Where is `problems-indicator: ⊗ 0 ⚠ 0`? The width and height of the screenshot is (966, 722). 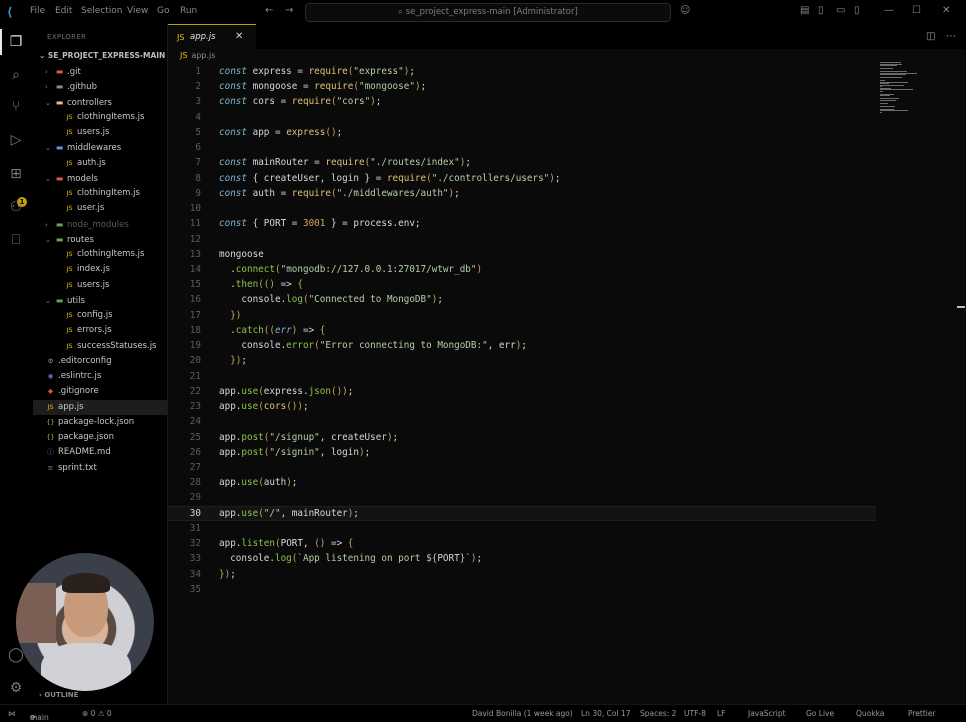
problems-indicator: ⊗ 0 ⚠ 0 is located at coordinates (97, 713).